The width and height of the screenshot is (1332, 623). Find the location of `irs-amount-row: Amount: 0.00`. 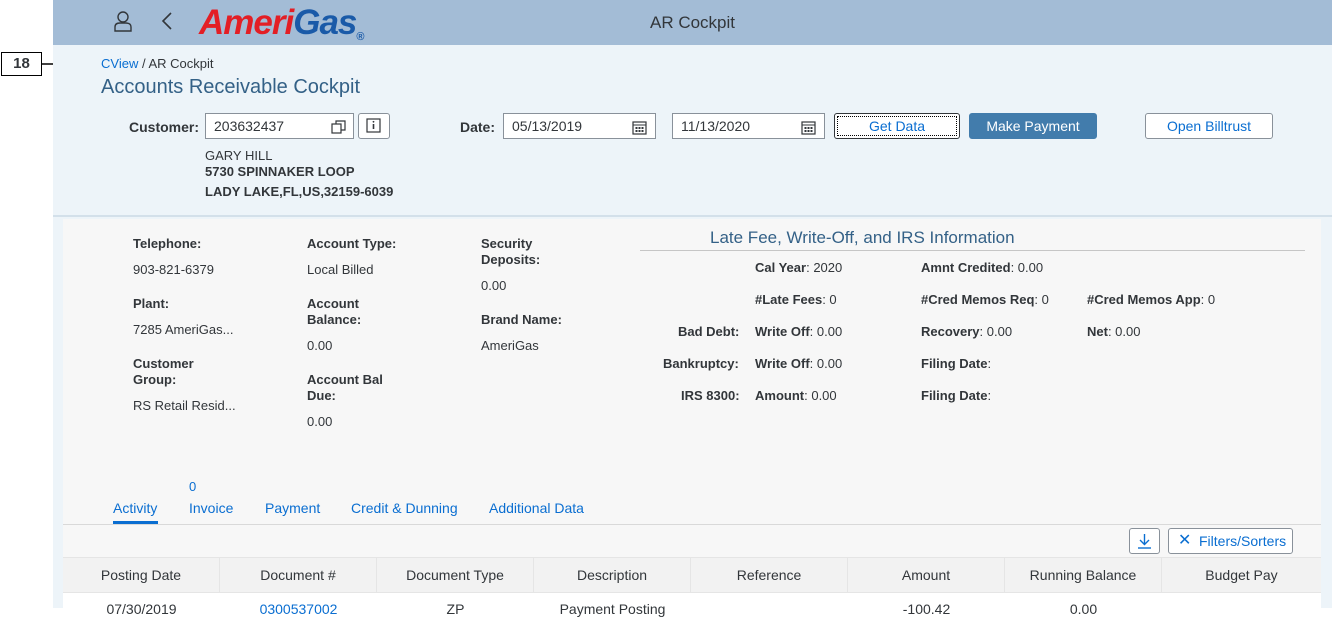

irs-amount-row: Amount: 0.00 is located at coordinates (796, 395).